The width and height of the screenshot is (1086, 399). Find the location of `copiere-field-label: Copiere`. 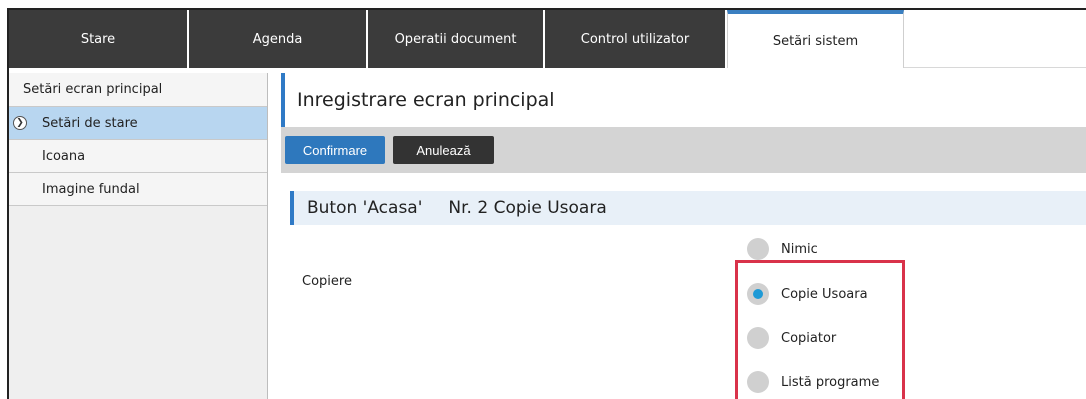

copiere-field-label: Copiere is located at coordinates (327, 281).